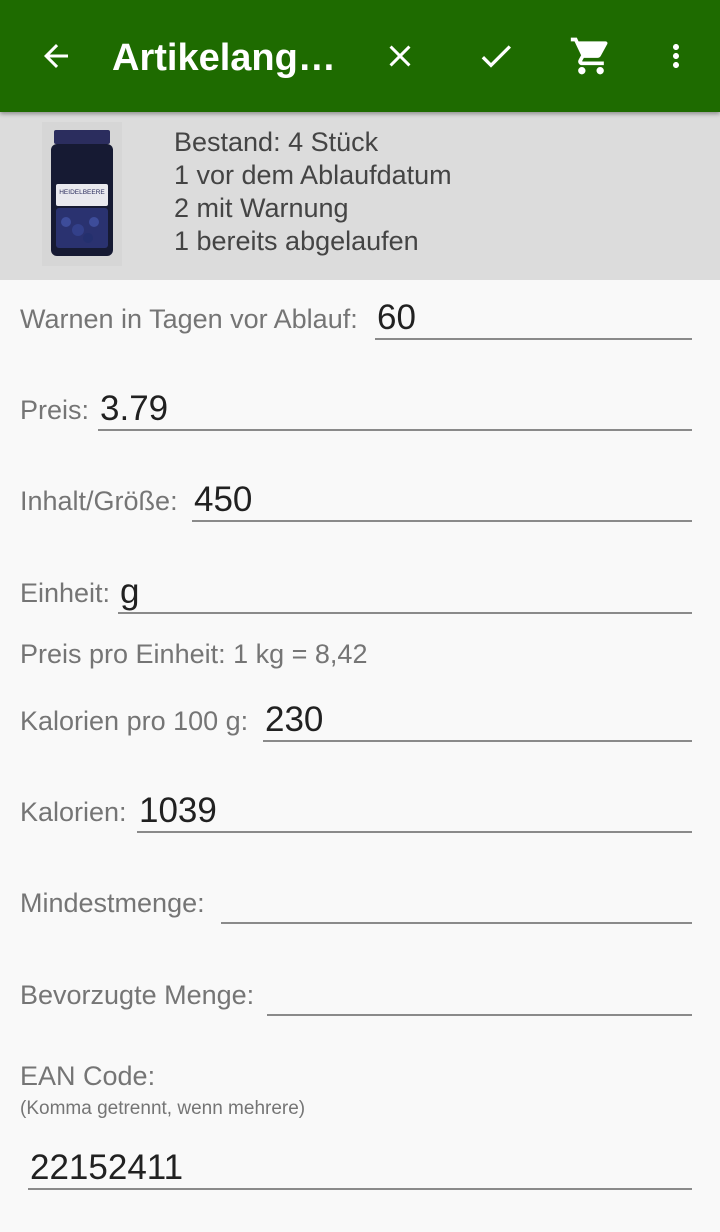 The image size is (720, 1232). I want to click on calories-input: 1039, so click(414, 812).